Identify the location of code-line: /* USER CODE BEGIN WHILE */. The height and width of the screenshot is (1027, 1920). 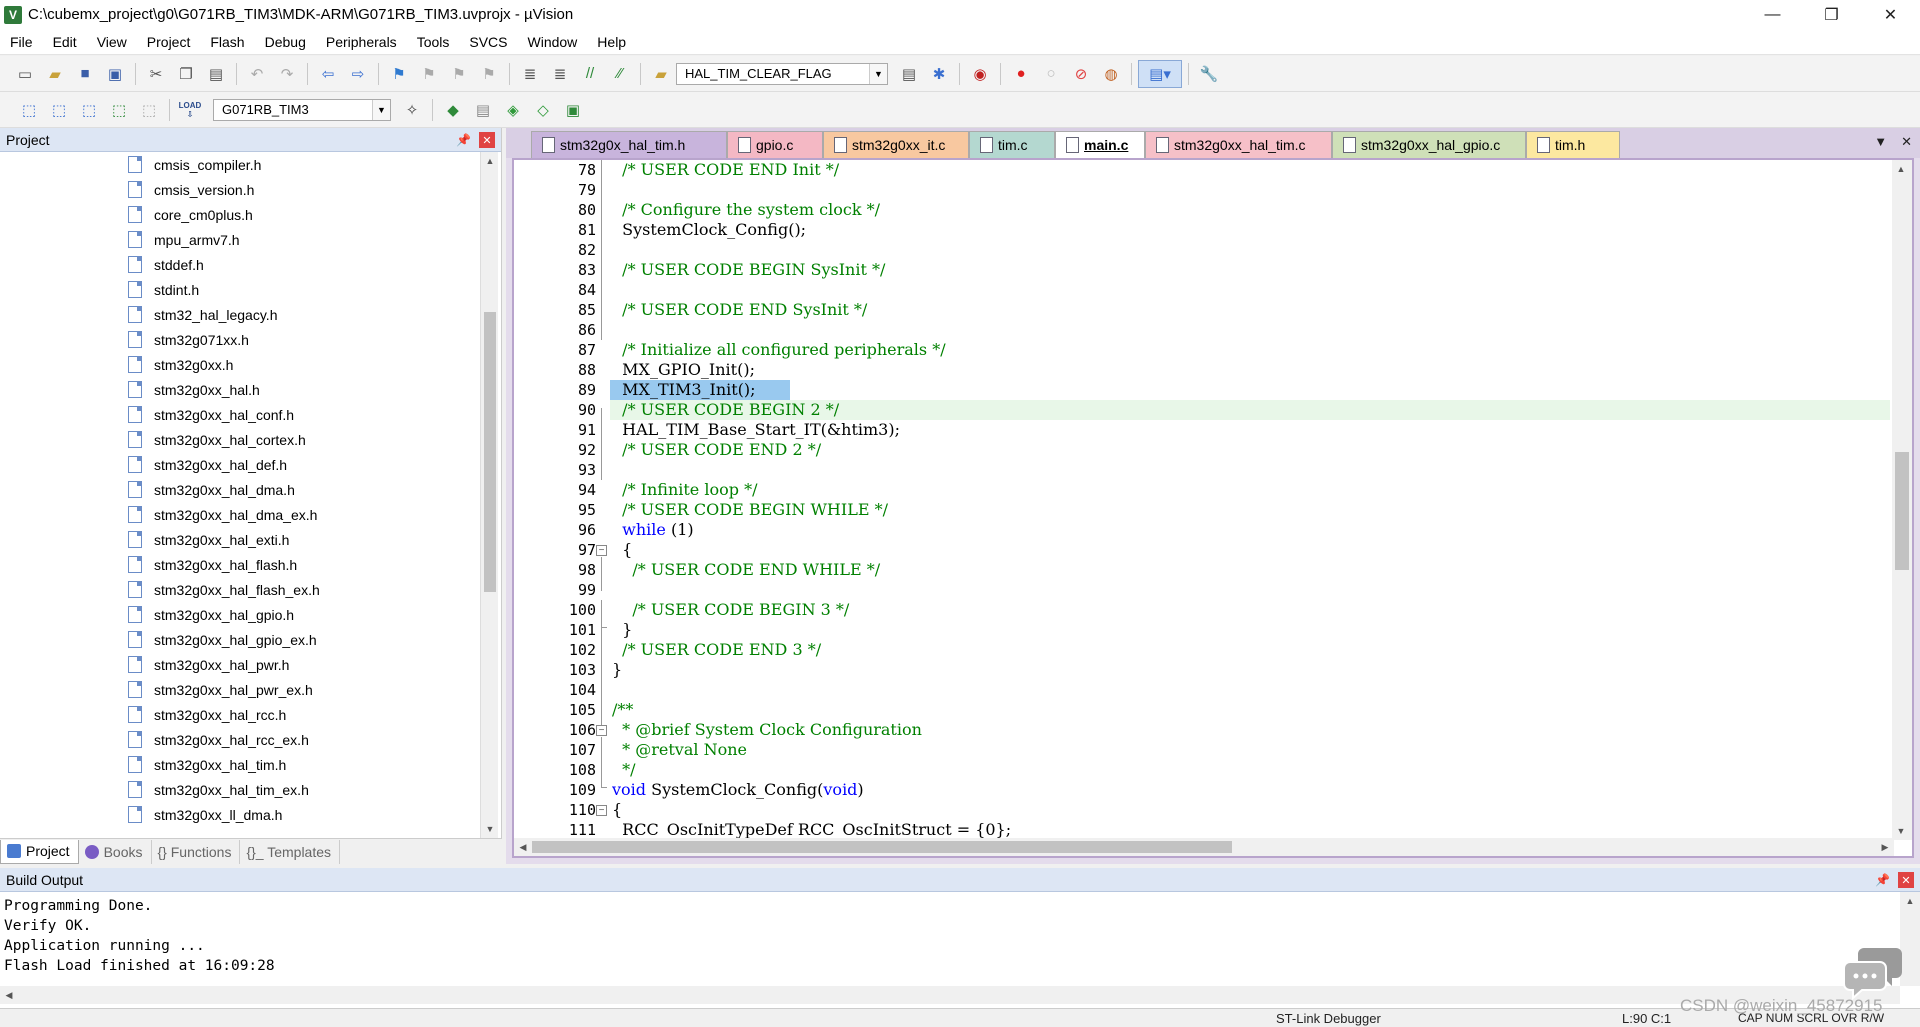
(750, 510).